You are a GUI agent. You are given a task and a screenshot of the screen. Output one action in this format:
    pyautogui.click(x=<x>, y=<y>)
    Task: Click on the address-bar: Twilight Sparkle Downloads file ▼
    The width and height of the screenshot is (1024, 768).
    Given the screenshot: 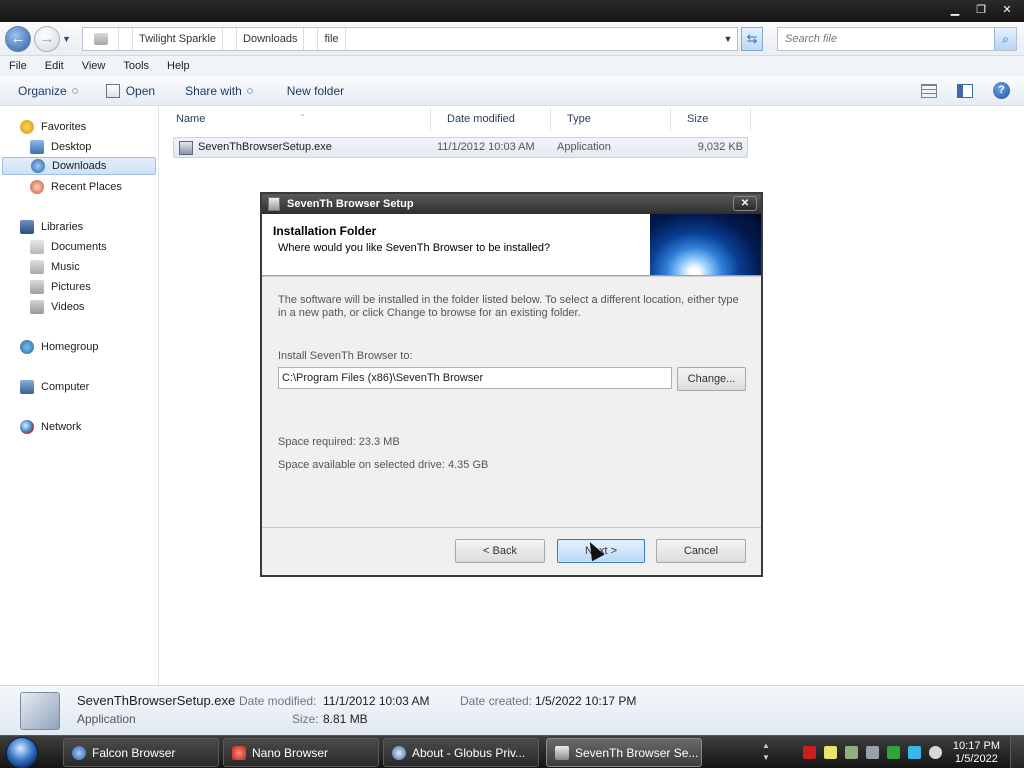 What is the action you would take?
    pyautogui.click(x=410, y=39)
    